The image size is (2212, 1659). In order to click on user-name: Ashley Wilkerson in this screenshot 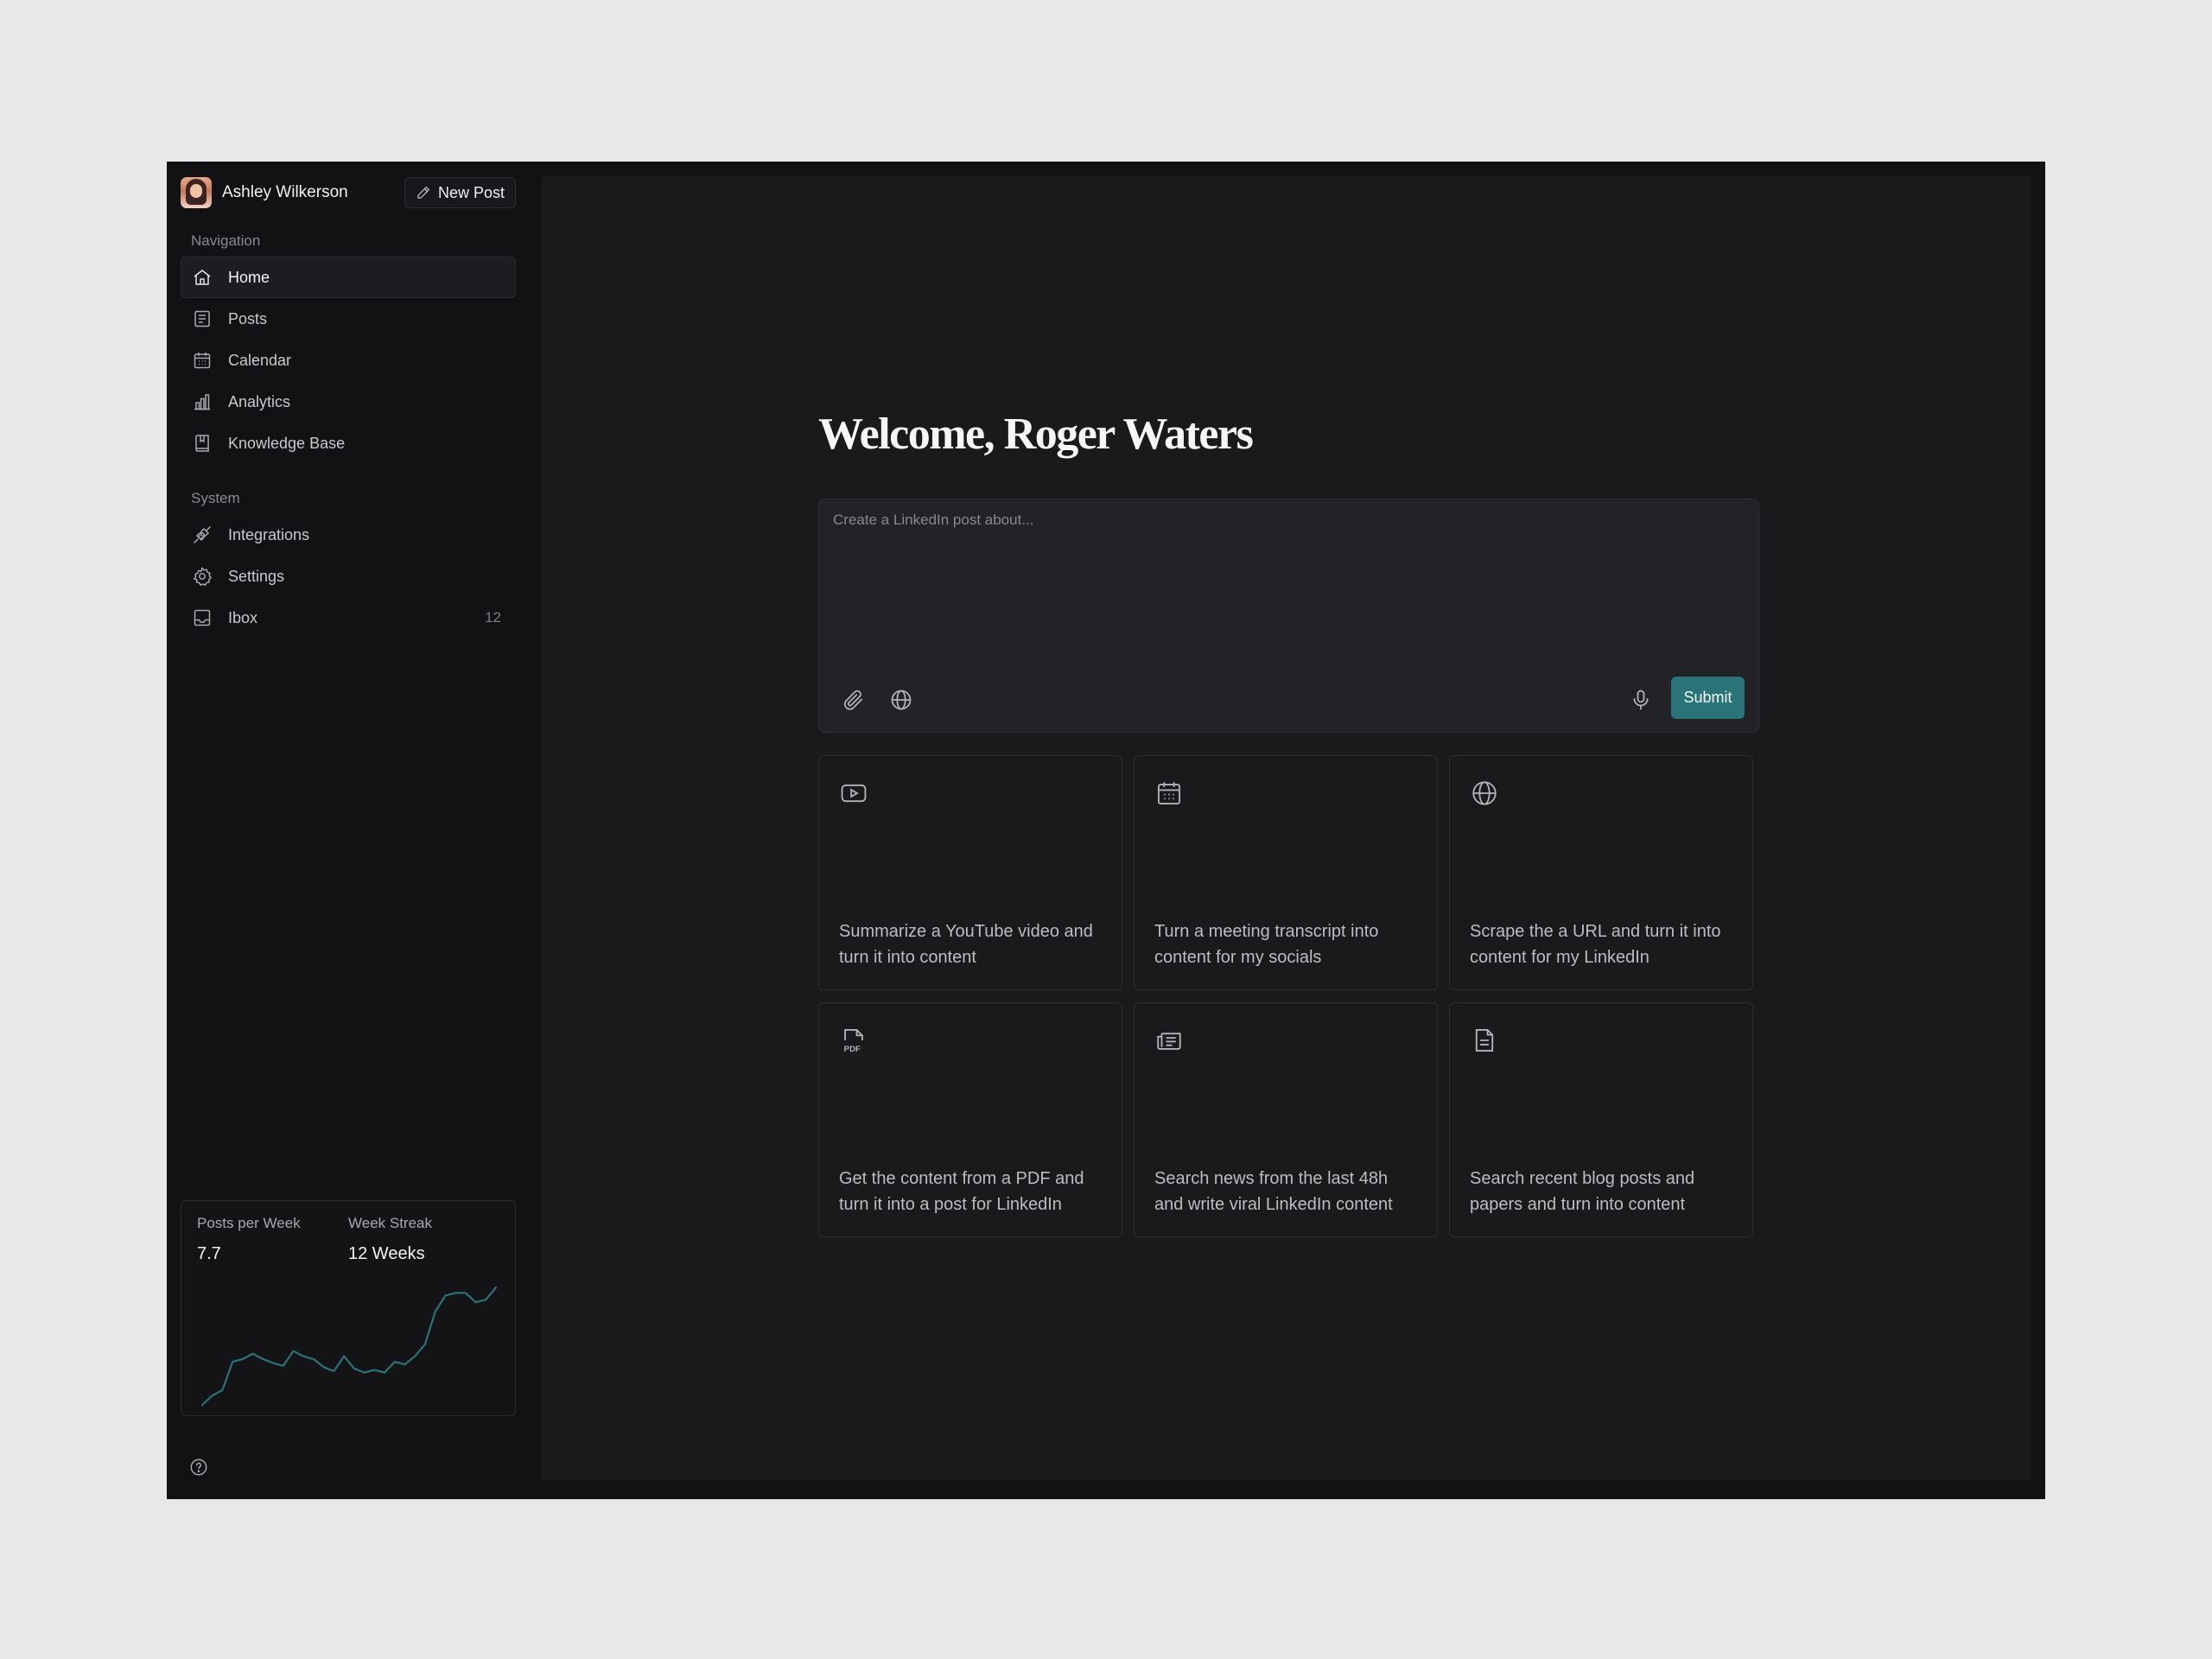, I will do `click(285, 192)`.